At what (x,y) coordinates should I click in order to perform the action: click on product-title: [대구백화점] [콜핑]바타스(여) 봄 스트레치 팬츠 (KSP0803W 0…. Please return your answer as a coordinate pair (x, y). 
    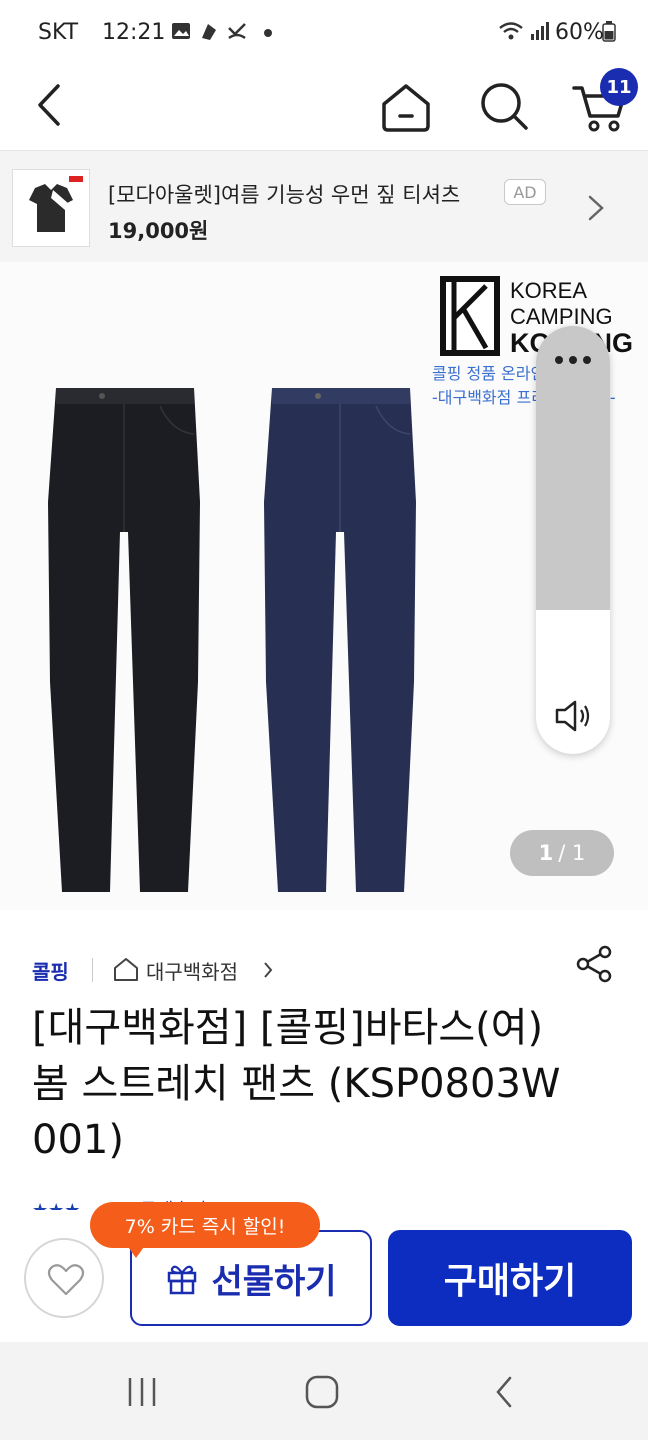
    Looking at the image, I should click on (296, 1084).